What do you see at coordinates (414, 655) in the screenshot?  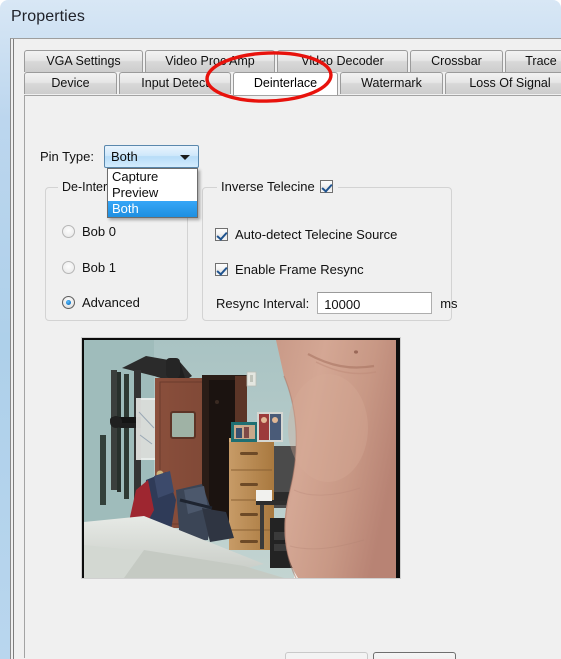 I see `stop-preview-button: Stop Preview` at bounding box center [414, 655].